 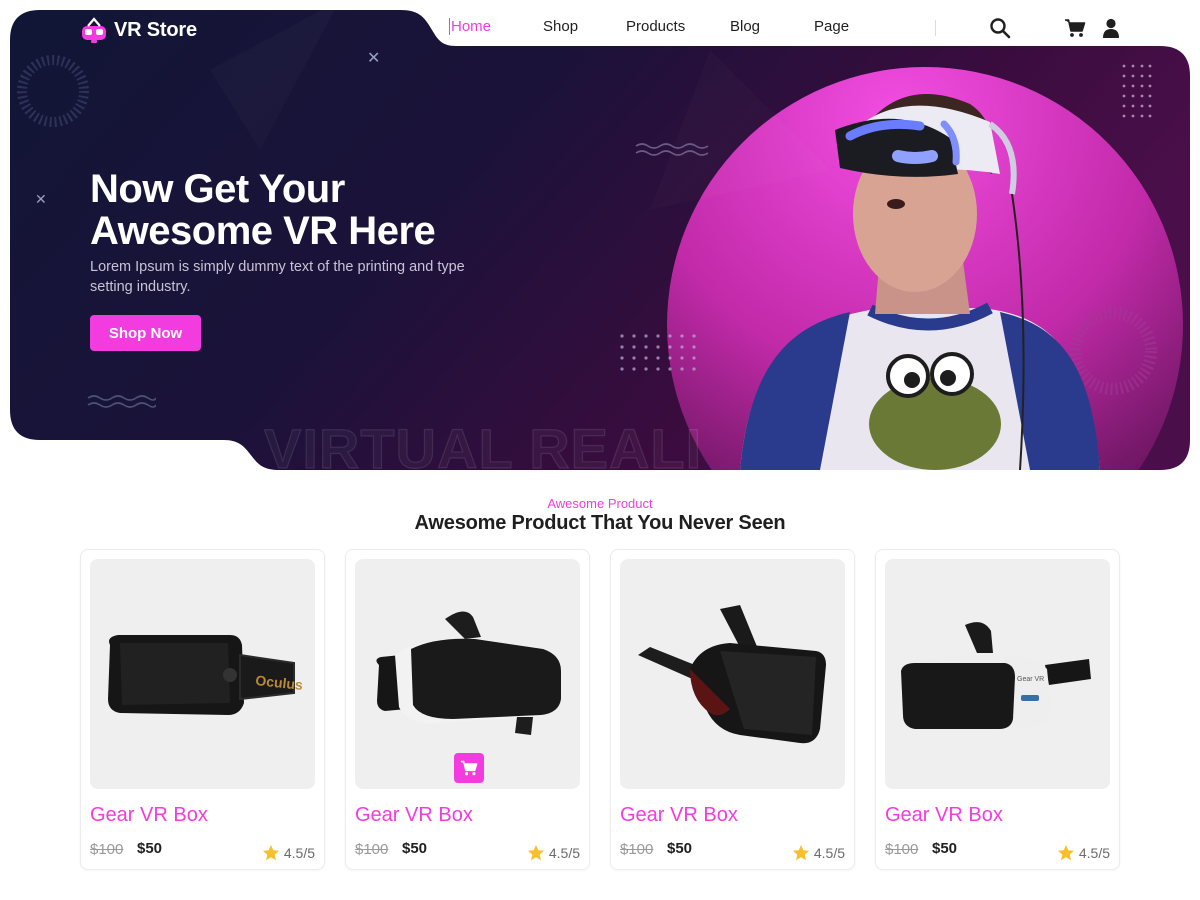 I want to click on nav-item-shop: Shop, so click(x=560, y=26).